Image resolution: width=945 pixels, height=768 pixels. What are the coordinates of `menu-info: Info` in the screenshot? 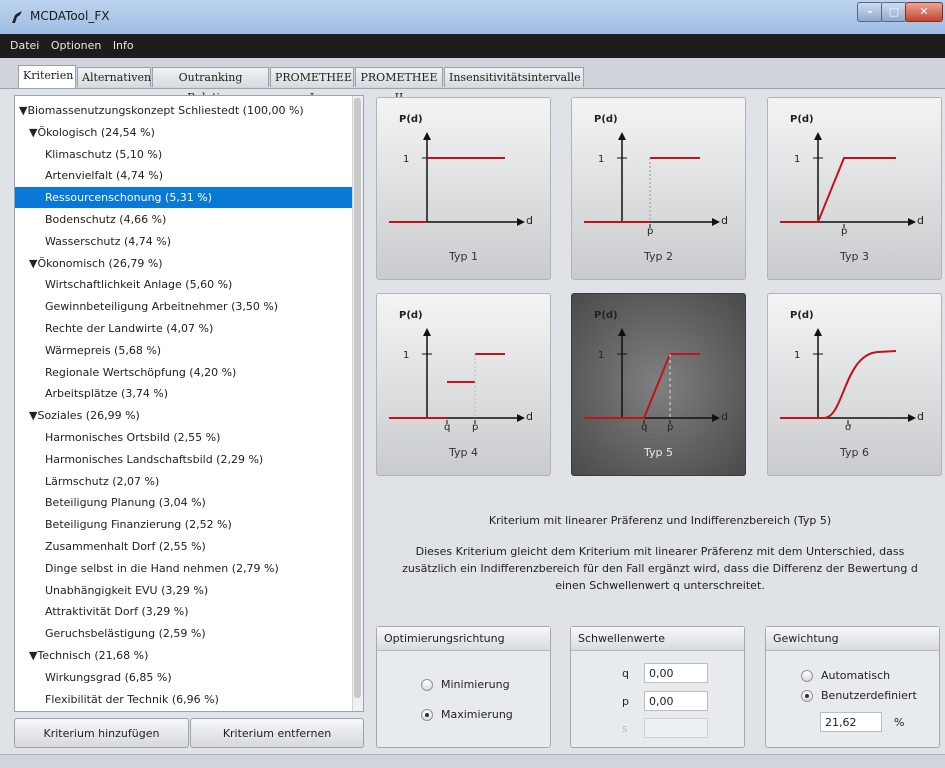 It's located at (123, 46).